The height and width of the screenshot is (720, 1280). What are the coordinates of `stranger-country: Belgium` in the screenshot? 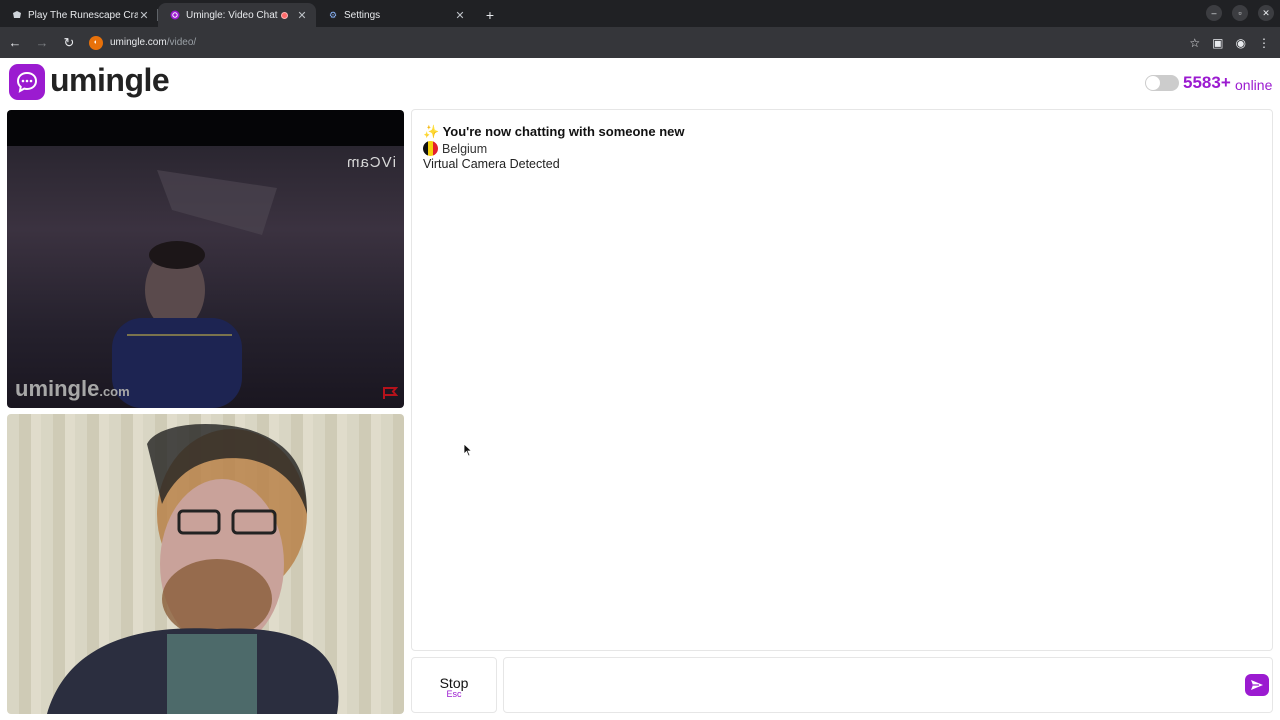 It's located at (455, 148).